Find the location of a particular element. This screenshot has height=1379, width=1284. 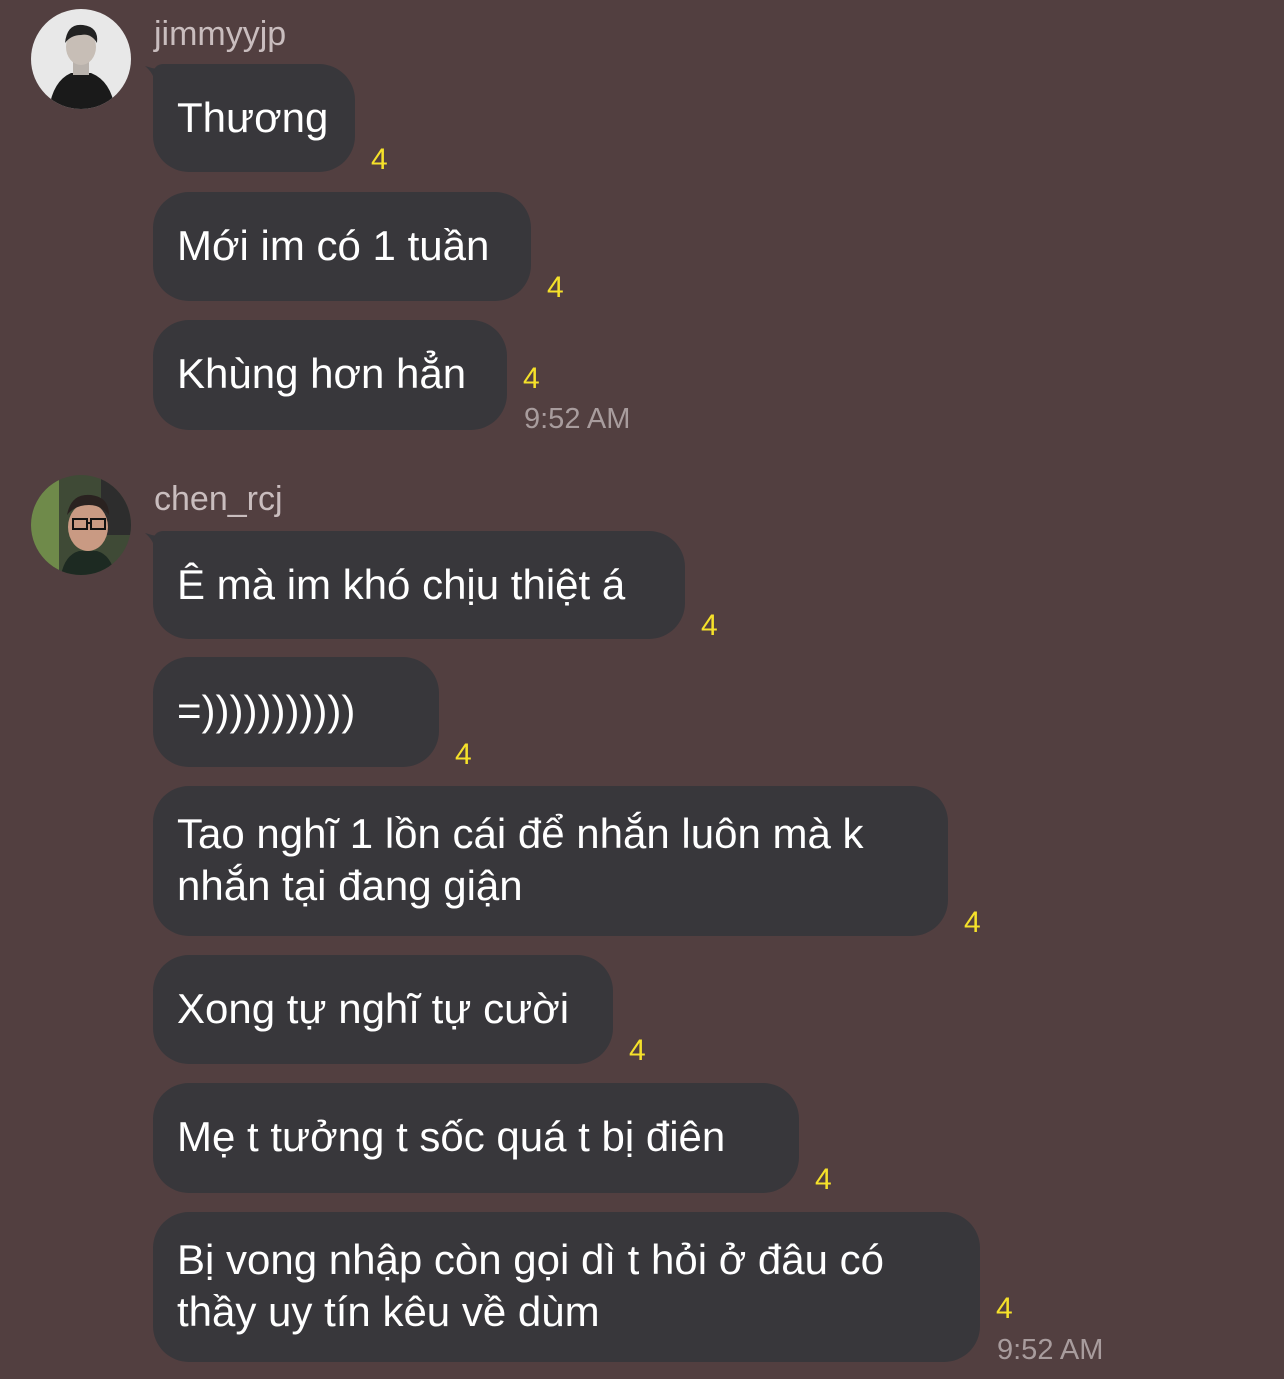

avatar-chen-rcj is located at coordinates (81, 525).